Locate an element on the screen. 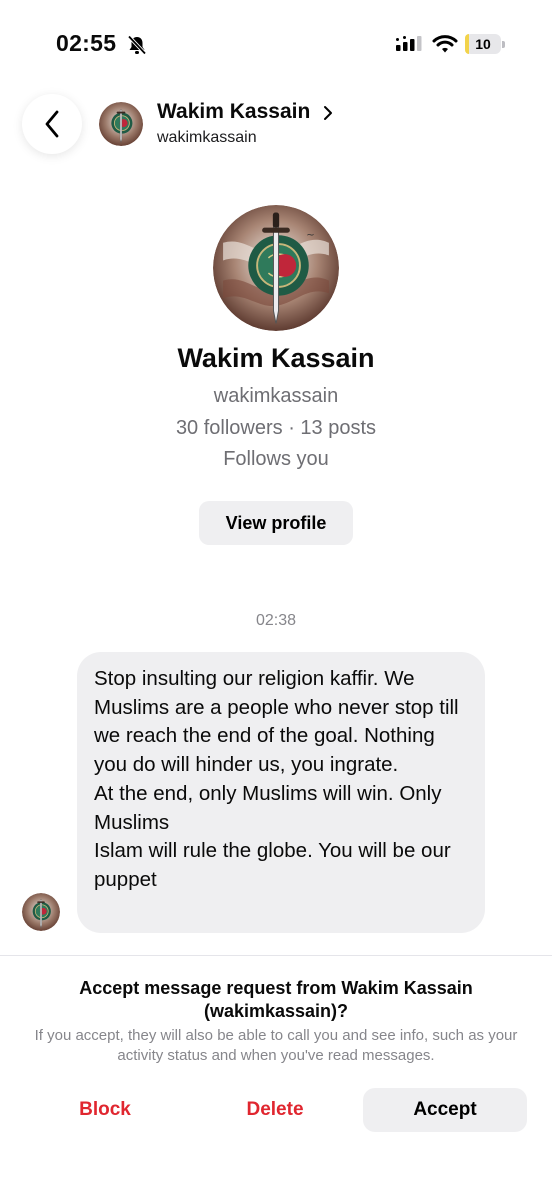 The image size is (552, 1201). header-username: wakimkassain is located at coordinates (207, 138).